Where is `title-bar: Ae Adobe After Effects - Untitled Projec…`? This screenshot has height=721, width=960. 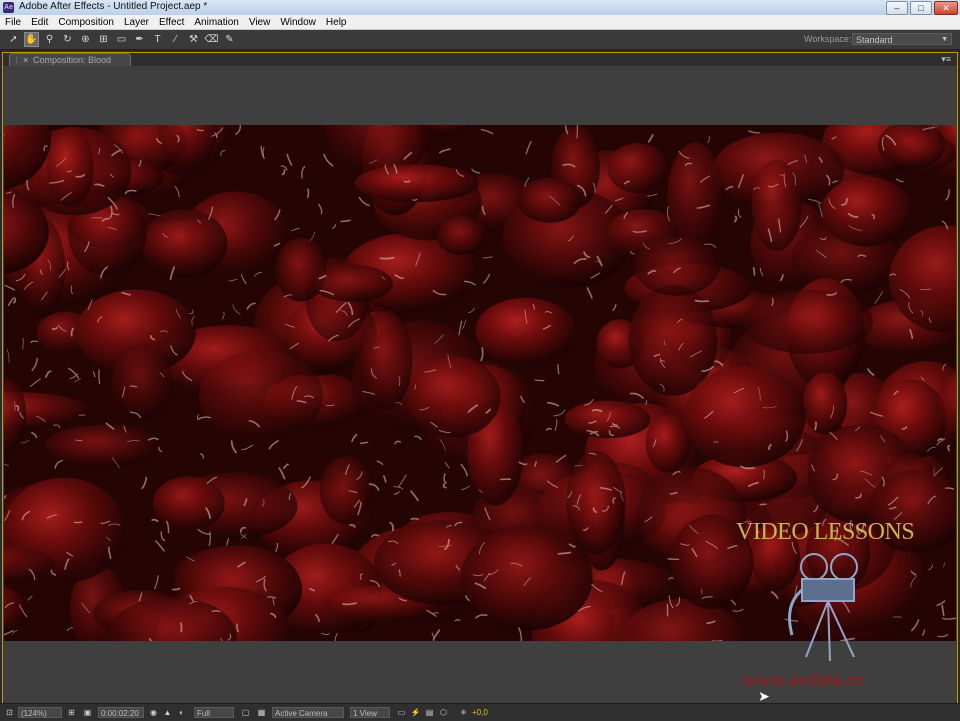
title-bar: Ae Adobe After Effects - Untitled Projec… is located at coordinates (480, 8).